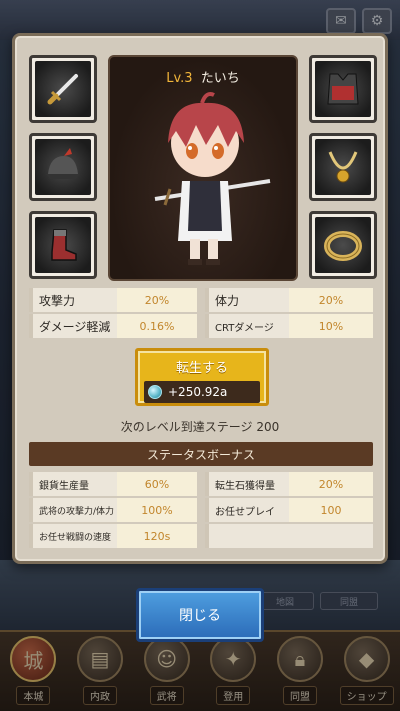 Image resolution: width=400 pixels, height=711 pixels. Describe the element at coordinates (157, 326) in the screenshot. I see `stat-value: 0.16%` at that location.